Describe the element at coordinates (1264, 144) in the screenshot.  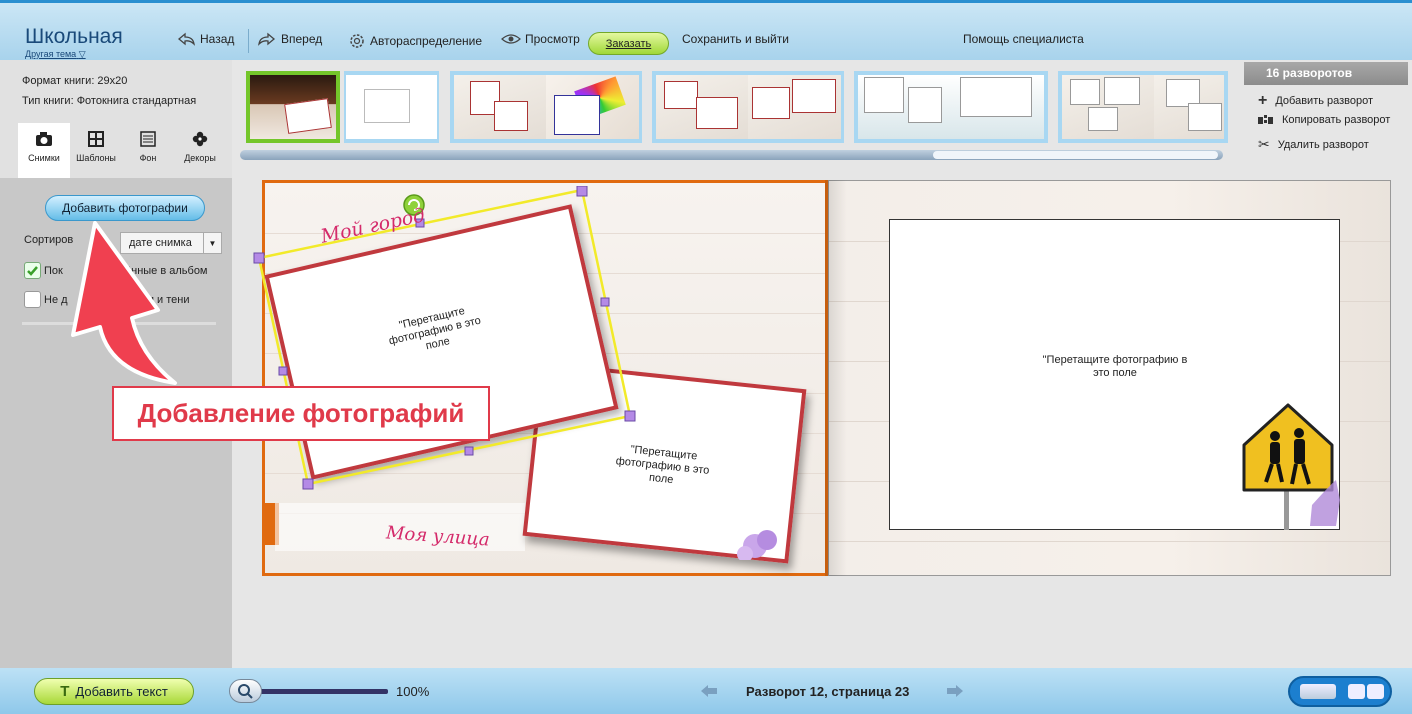
I see `scissors-icon: ✂` at that location.